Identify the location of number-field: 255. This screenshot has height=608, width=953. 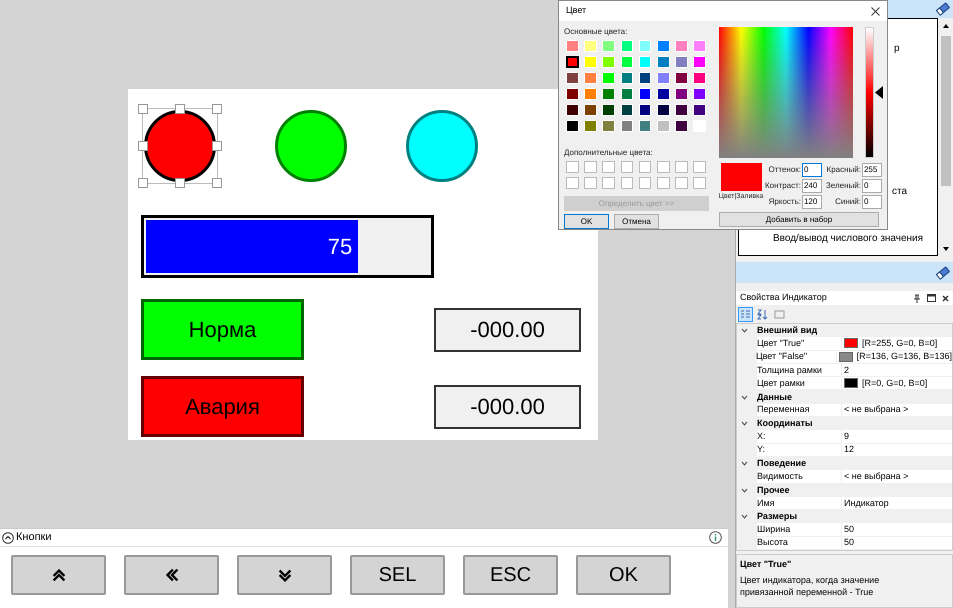
(872, 170).